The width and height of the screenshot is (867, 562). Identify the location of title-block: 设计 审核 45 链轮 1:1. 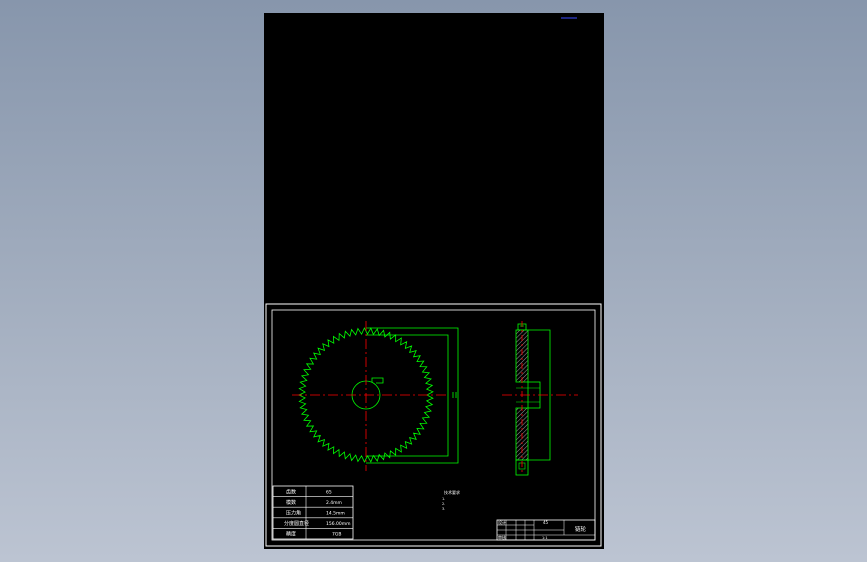
(546, 530).